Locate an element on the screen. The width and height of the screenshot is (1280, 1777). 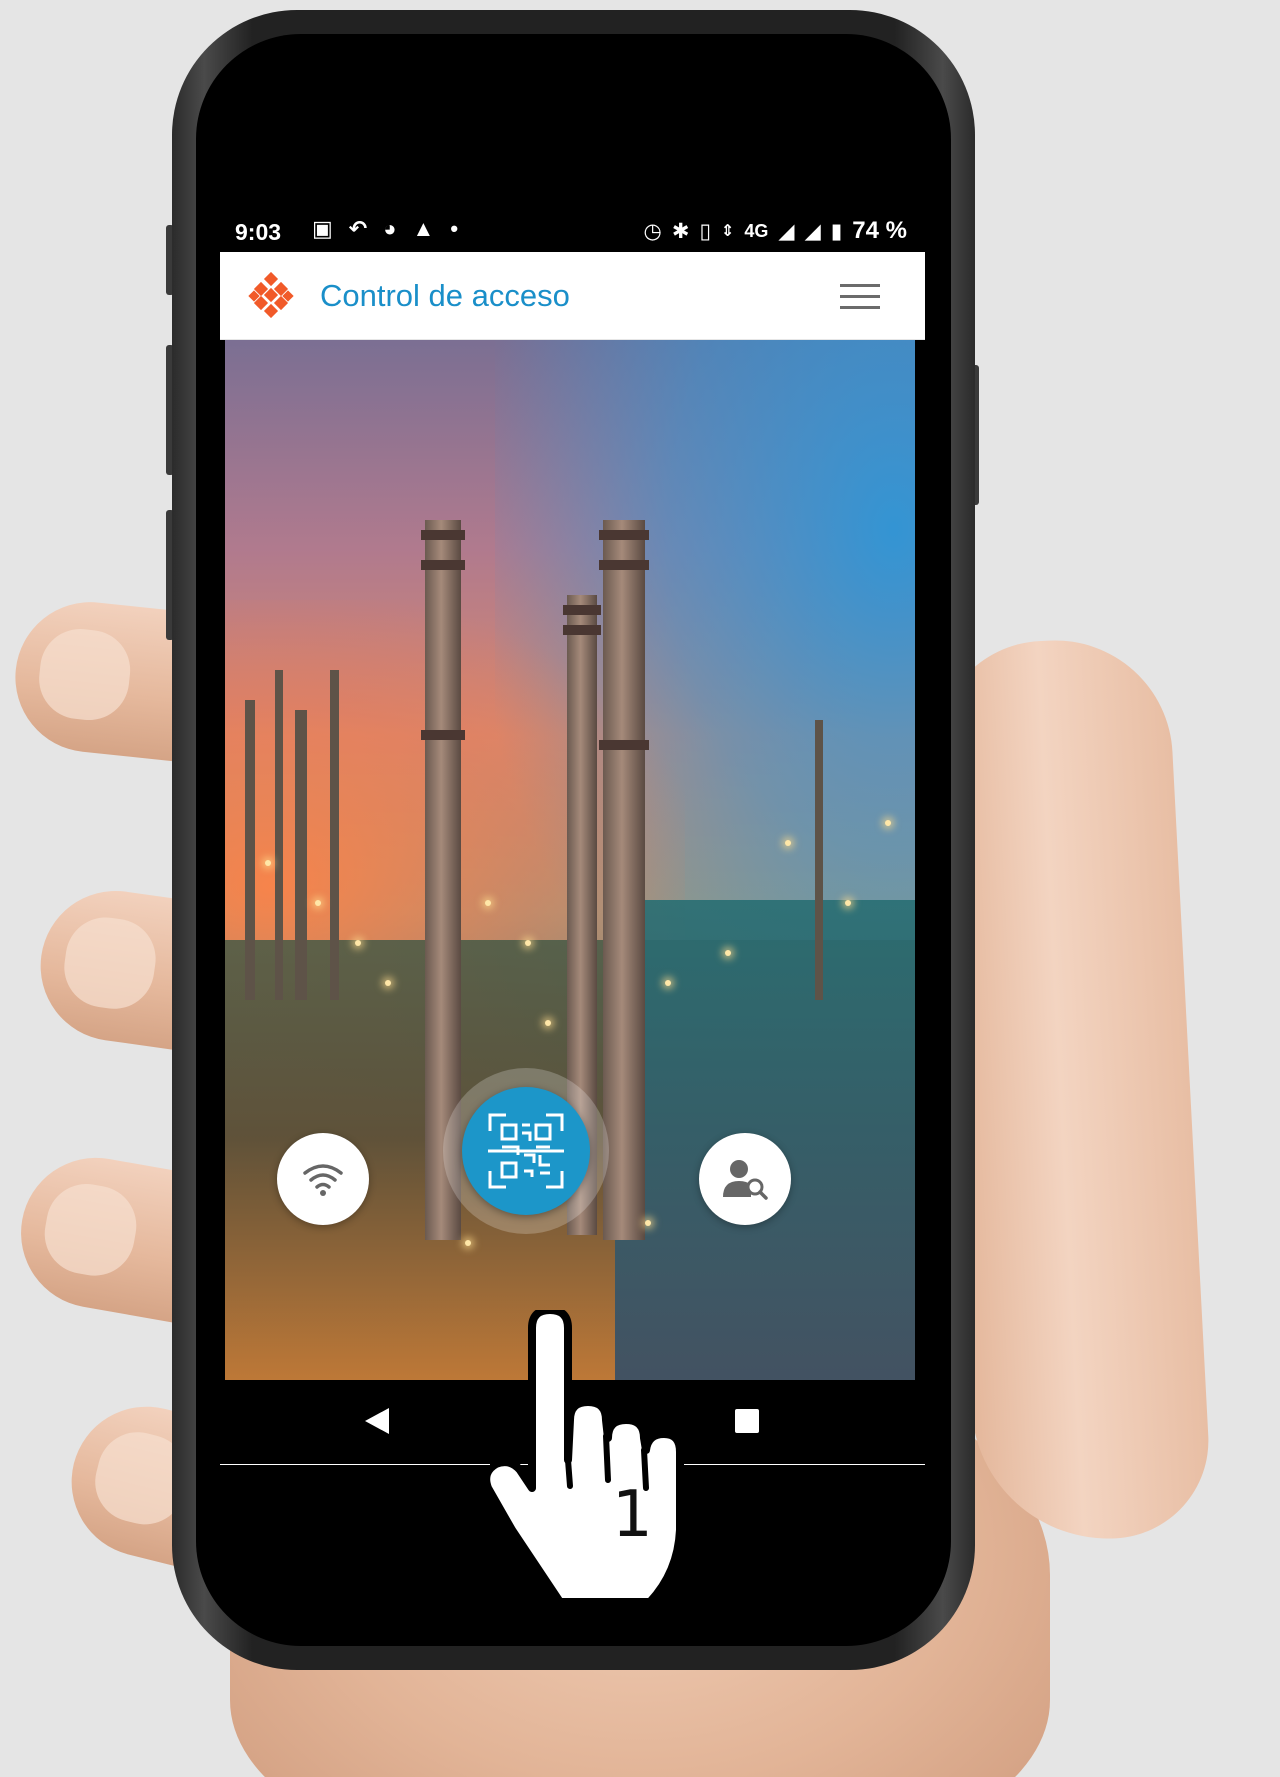
vibrate-icon: ▯ is located at coordinates (705, 231).